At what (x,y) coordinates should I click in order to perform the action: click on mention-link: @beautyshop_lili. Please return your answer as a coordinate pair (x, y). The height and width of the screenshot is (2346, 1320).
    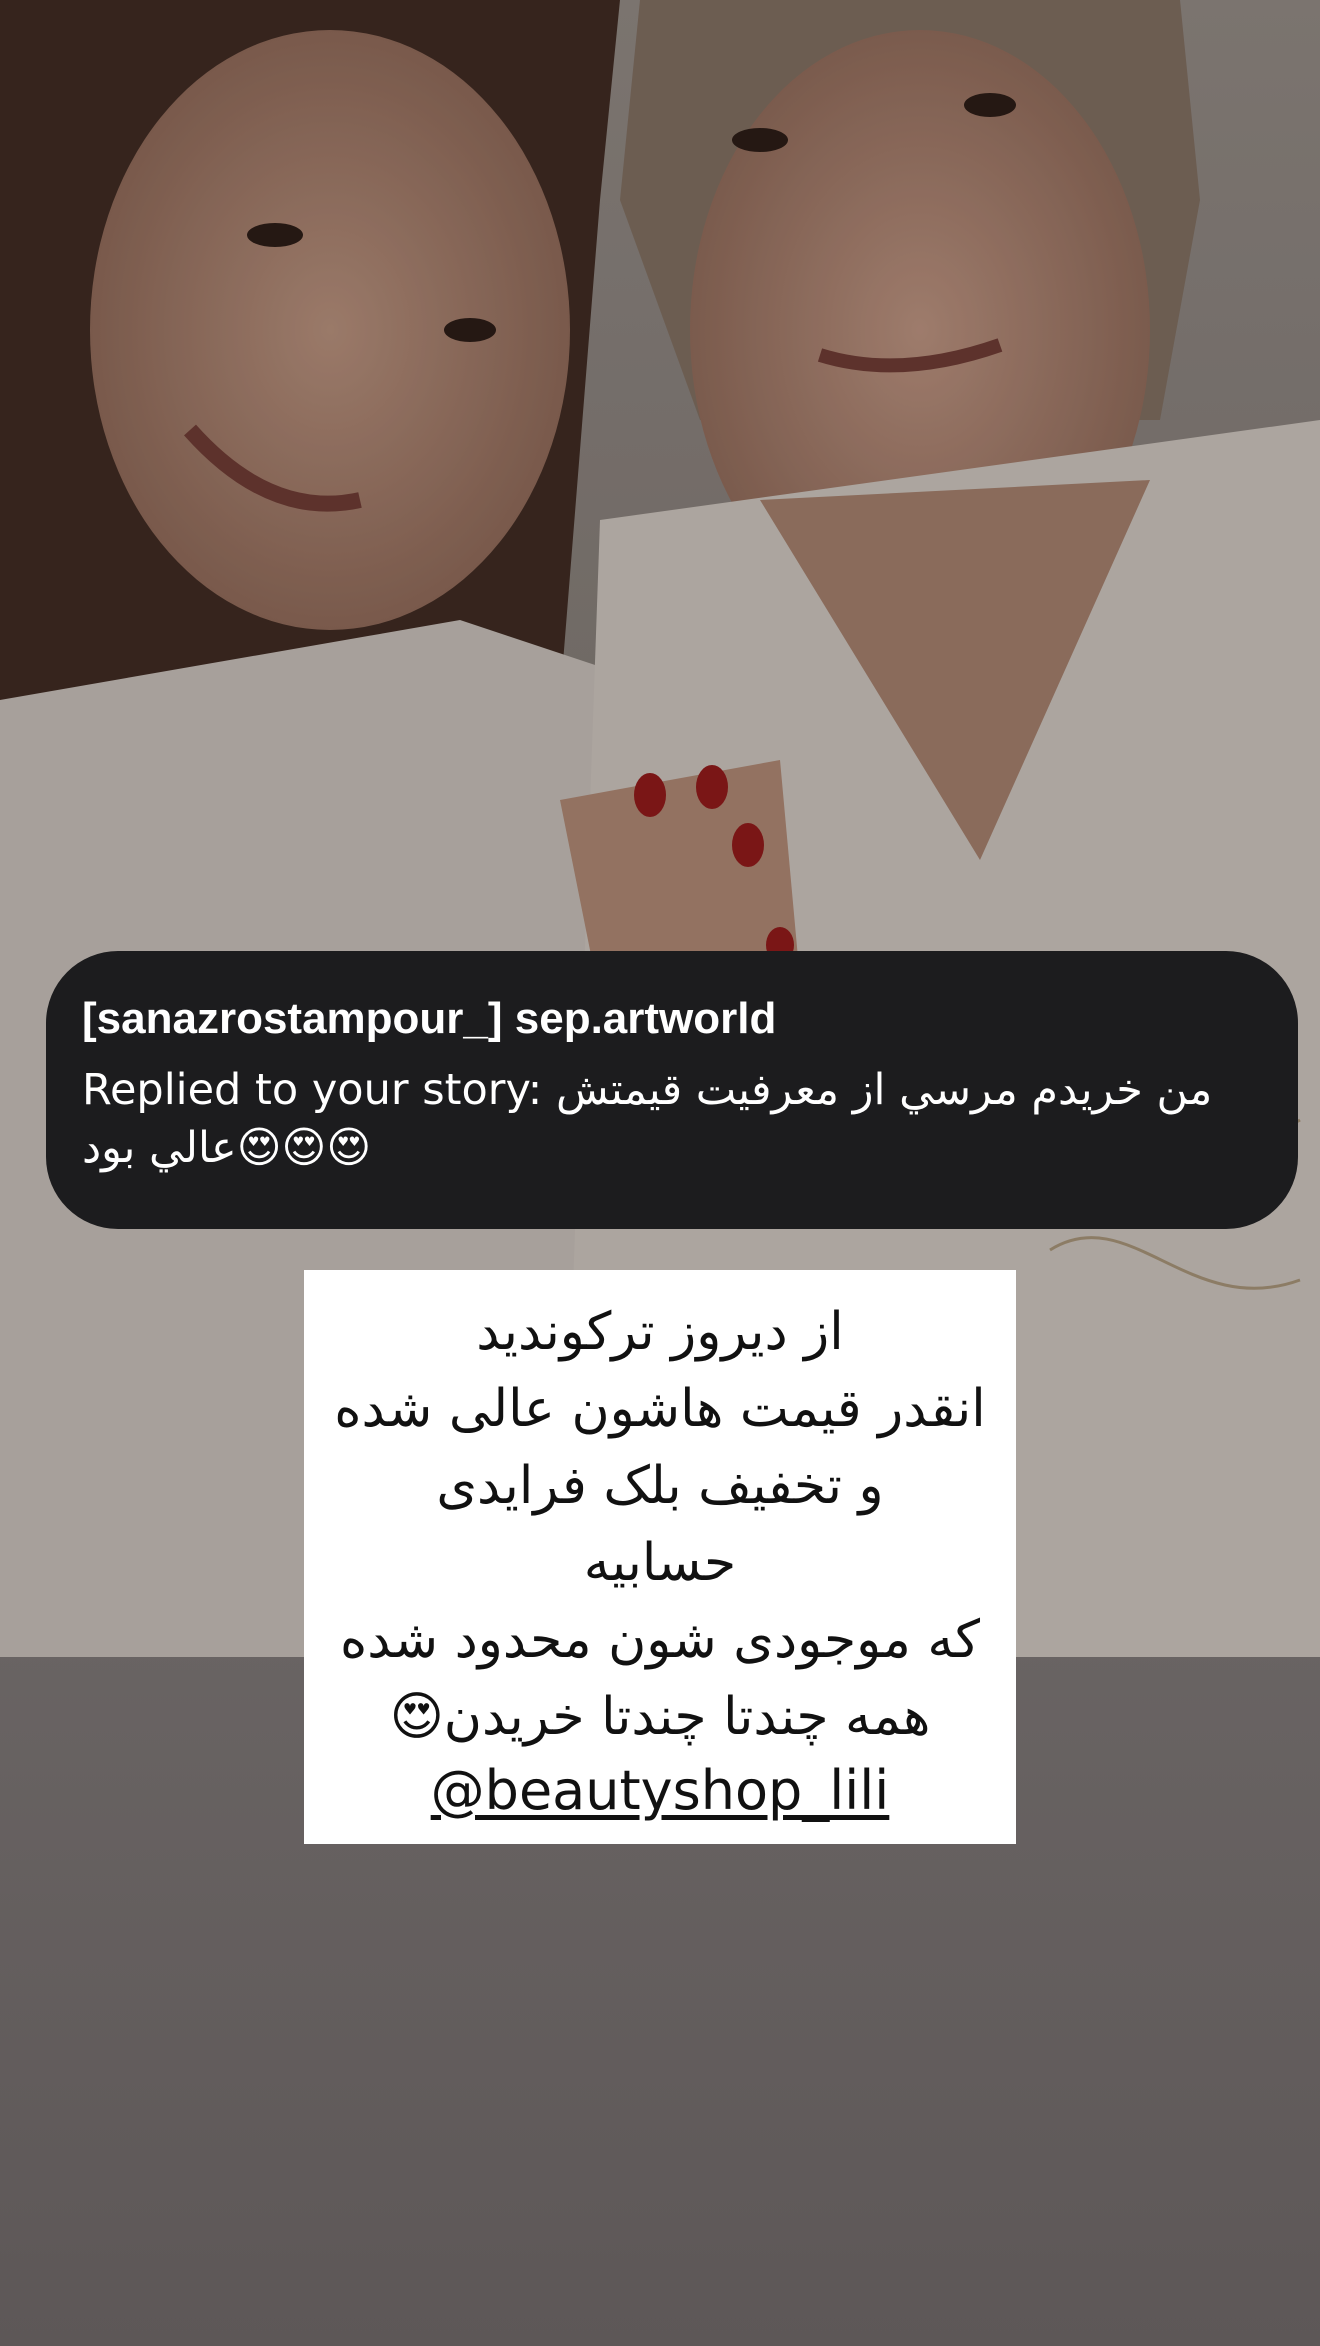
    Looking at the image, I should click on (660, 1791).